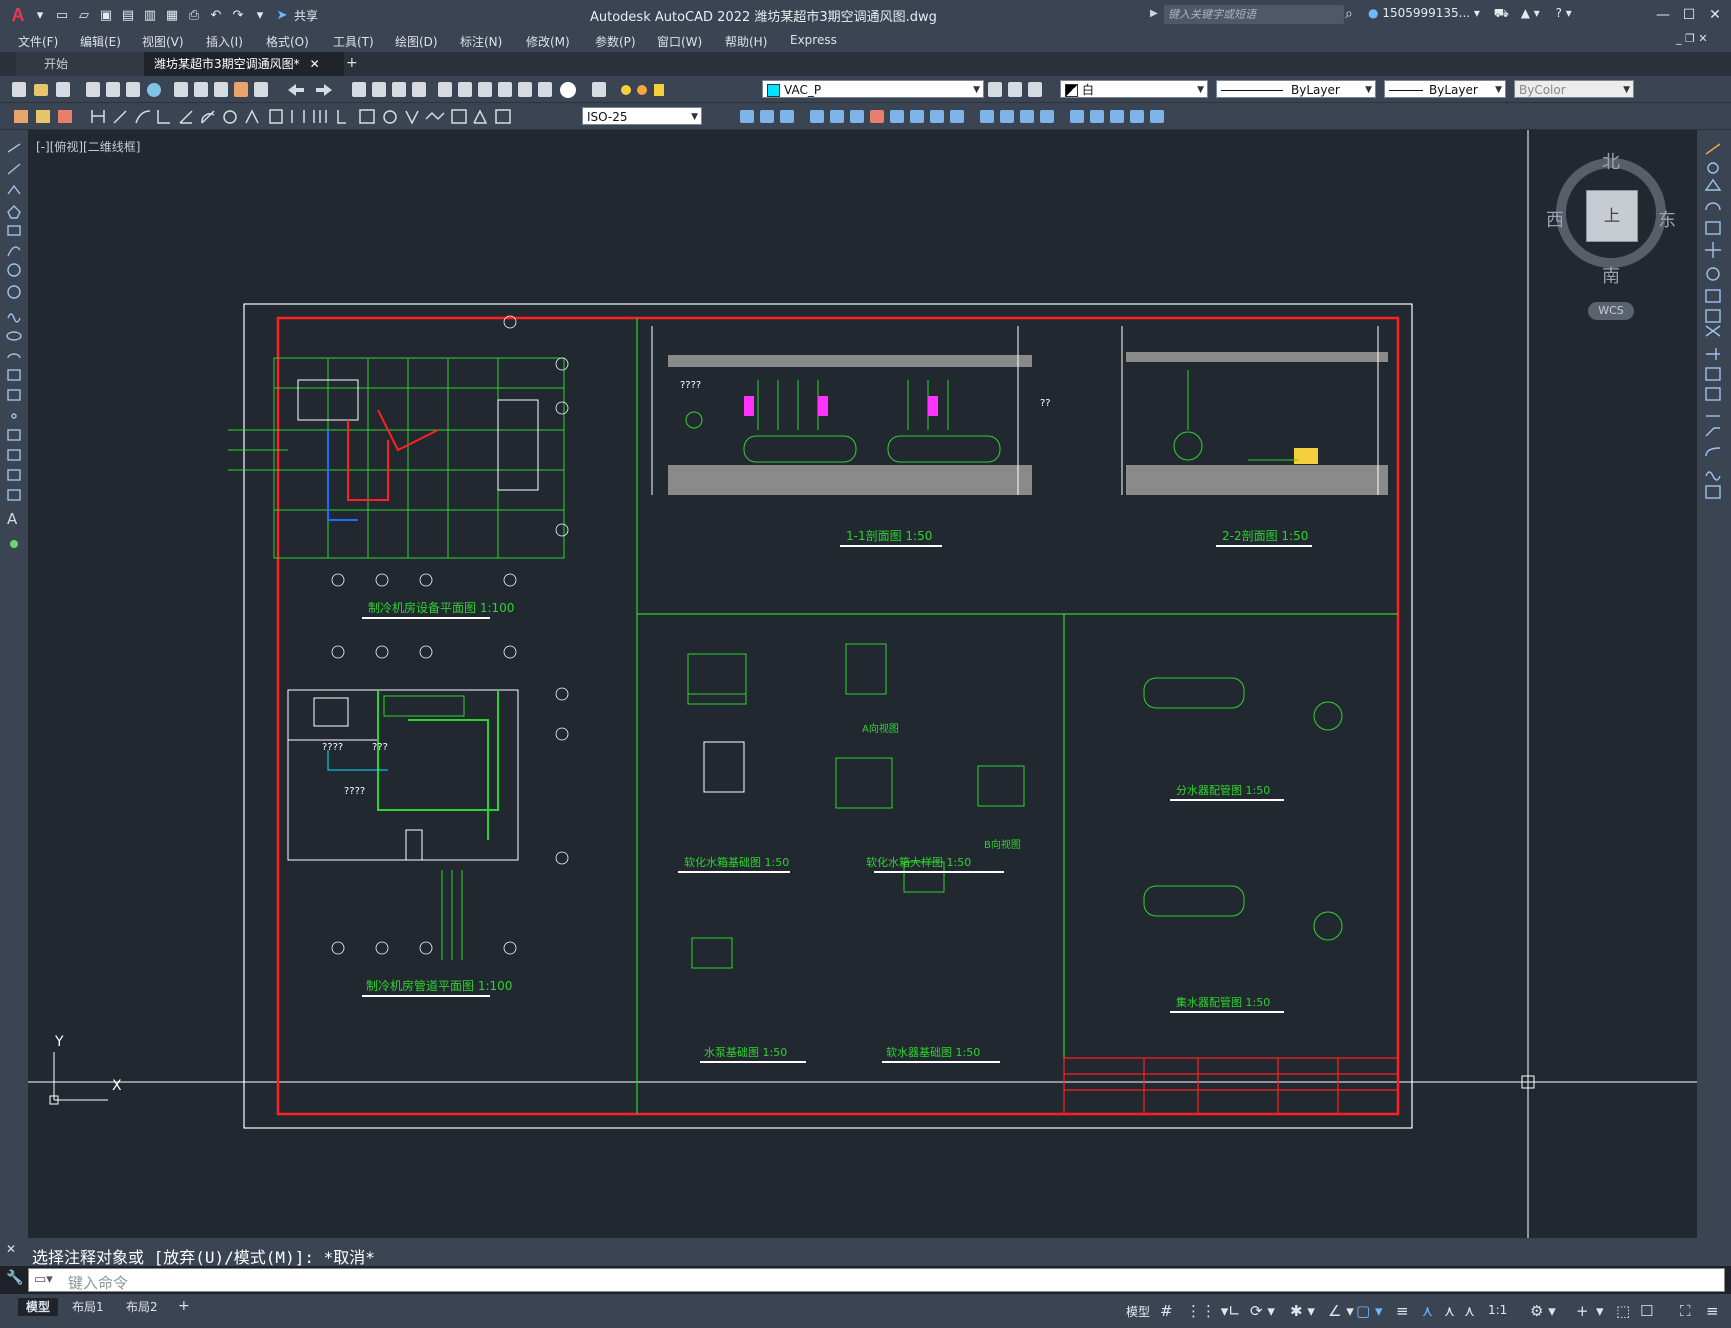  Describe the element at coordinates (81, 64) in the screenshot. I see `tab-start: 开始` at that location.